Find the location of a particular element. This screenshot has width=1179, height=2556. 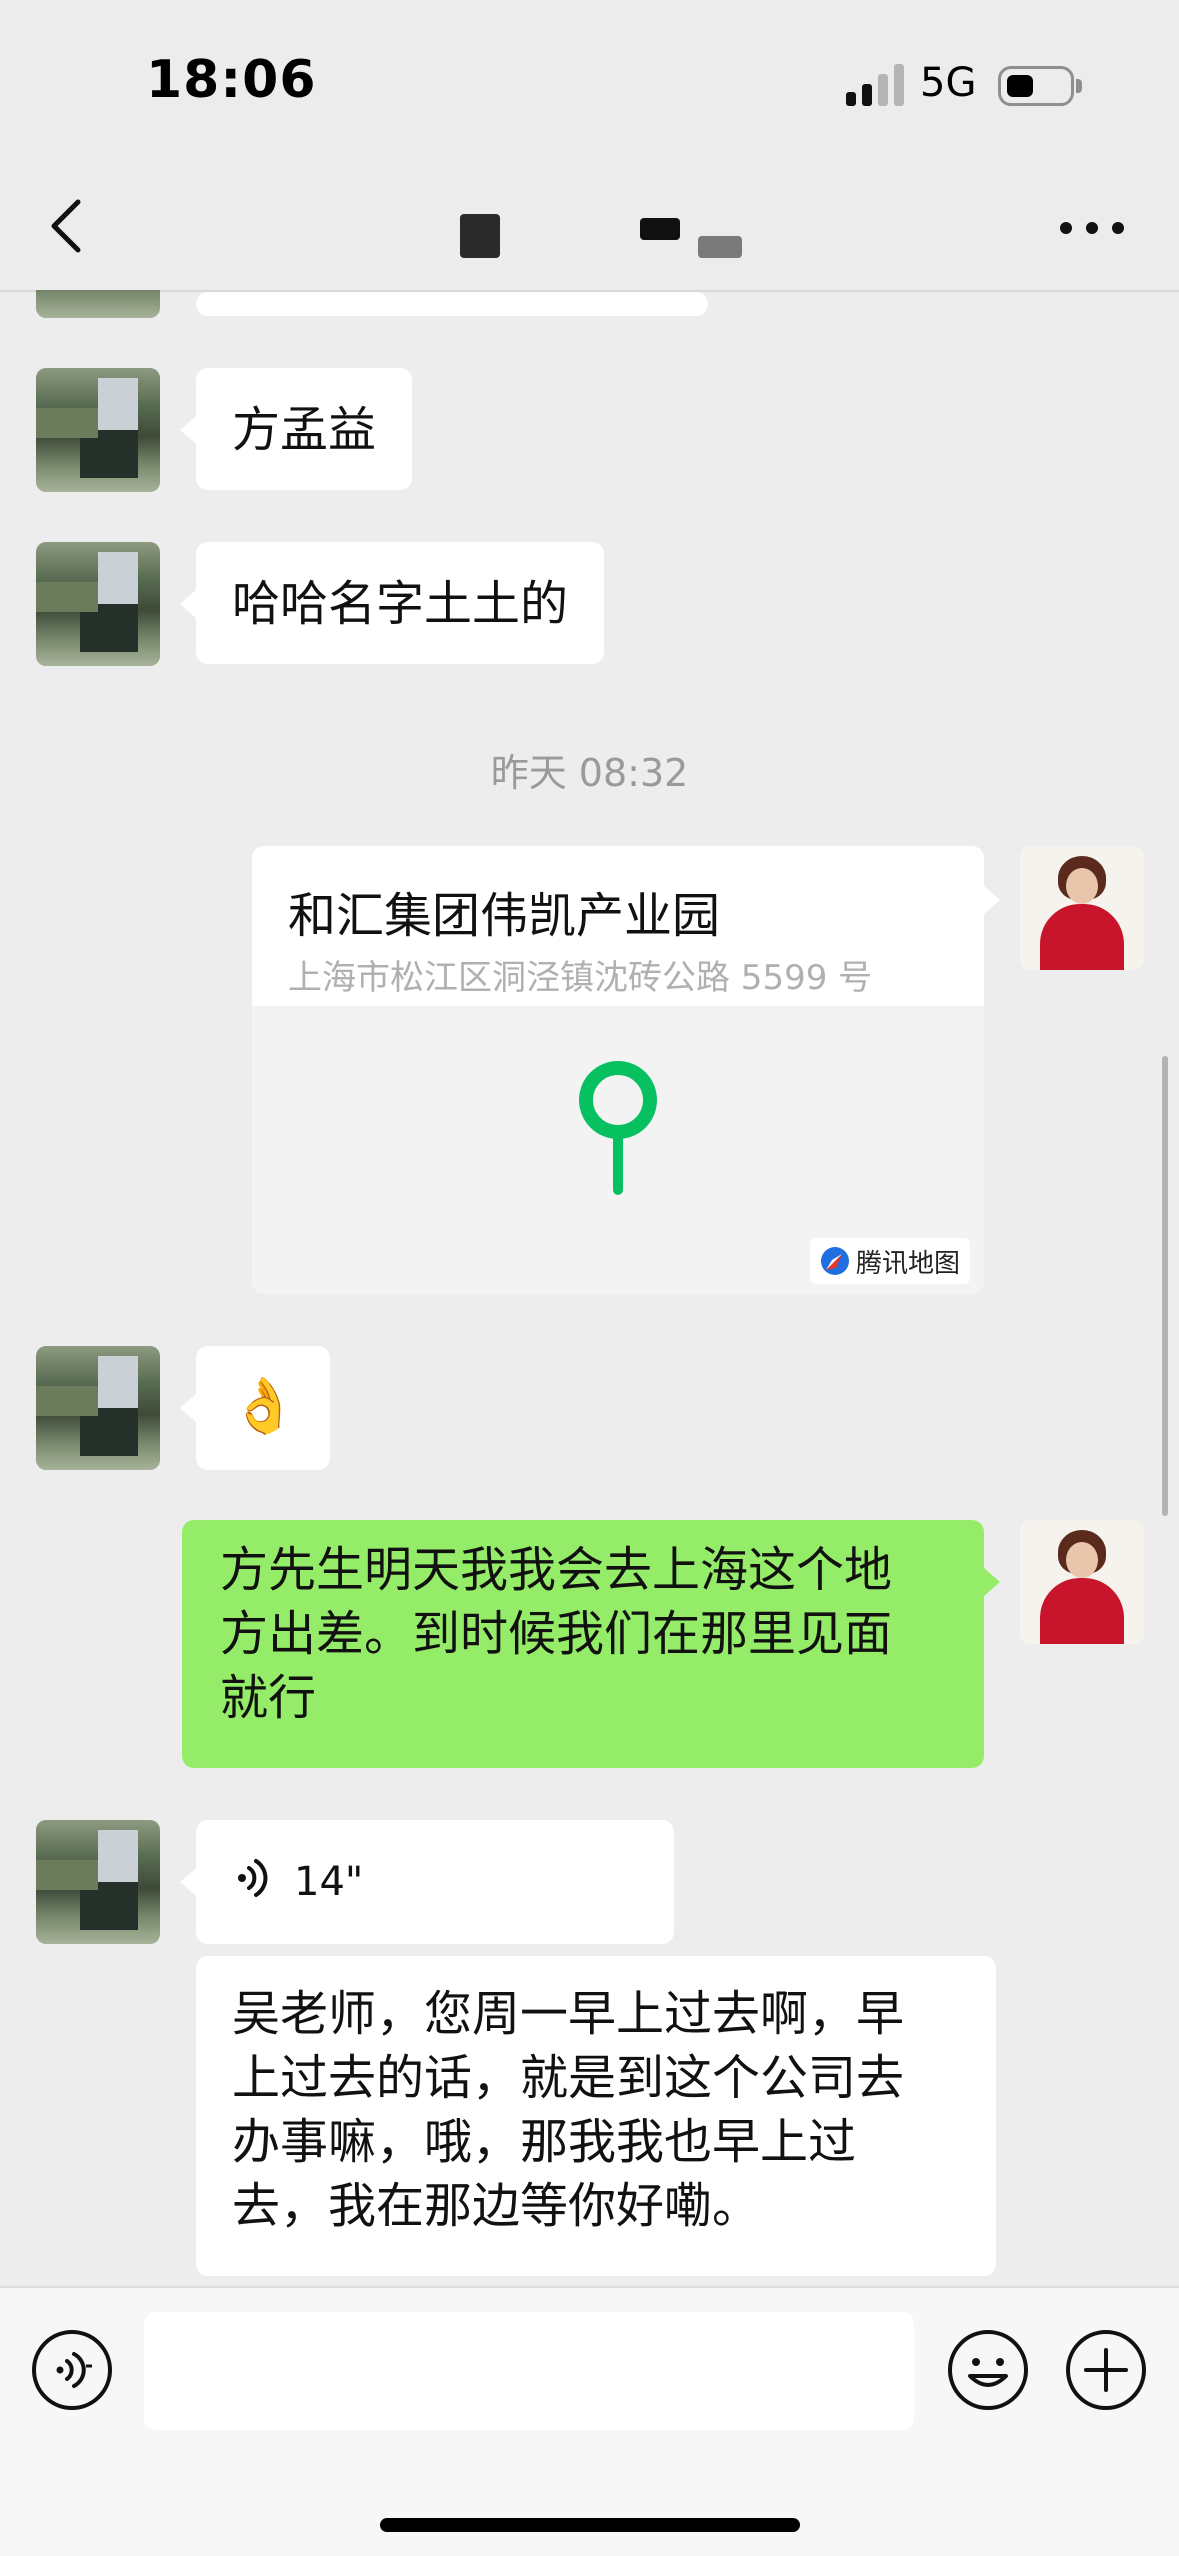

location-address: 上海市松江区洞泾镇沈砖公路 5599 号 is located at coordinates (580, 978).